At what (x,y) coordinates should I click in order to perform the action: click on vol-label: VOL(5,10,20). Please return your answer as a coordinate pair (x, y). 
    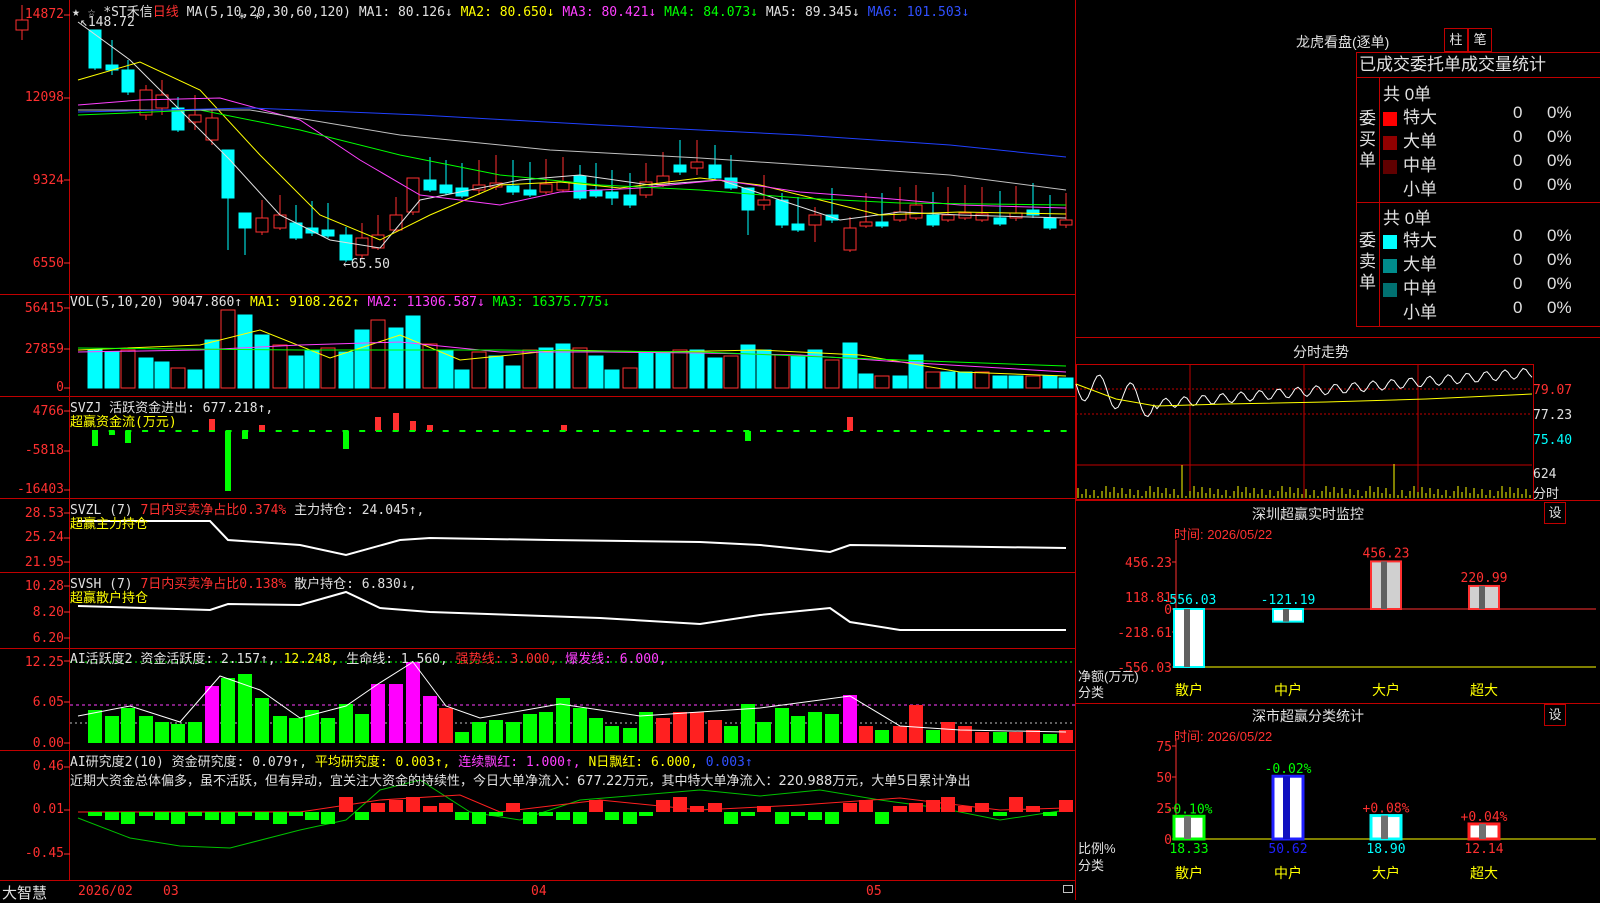
    Looking at the image, I should click on (117, 302).